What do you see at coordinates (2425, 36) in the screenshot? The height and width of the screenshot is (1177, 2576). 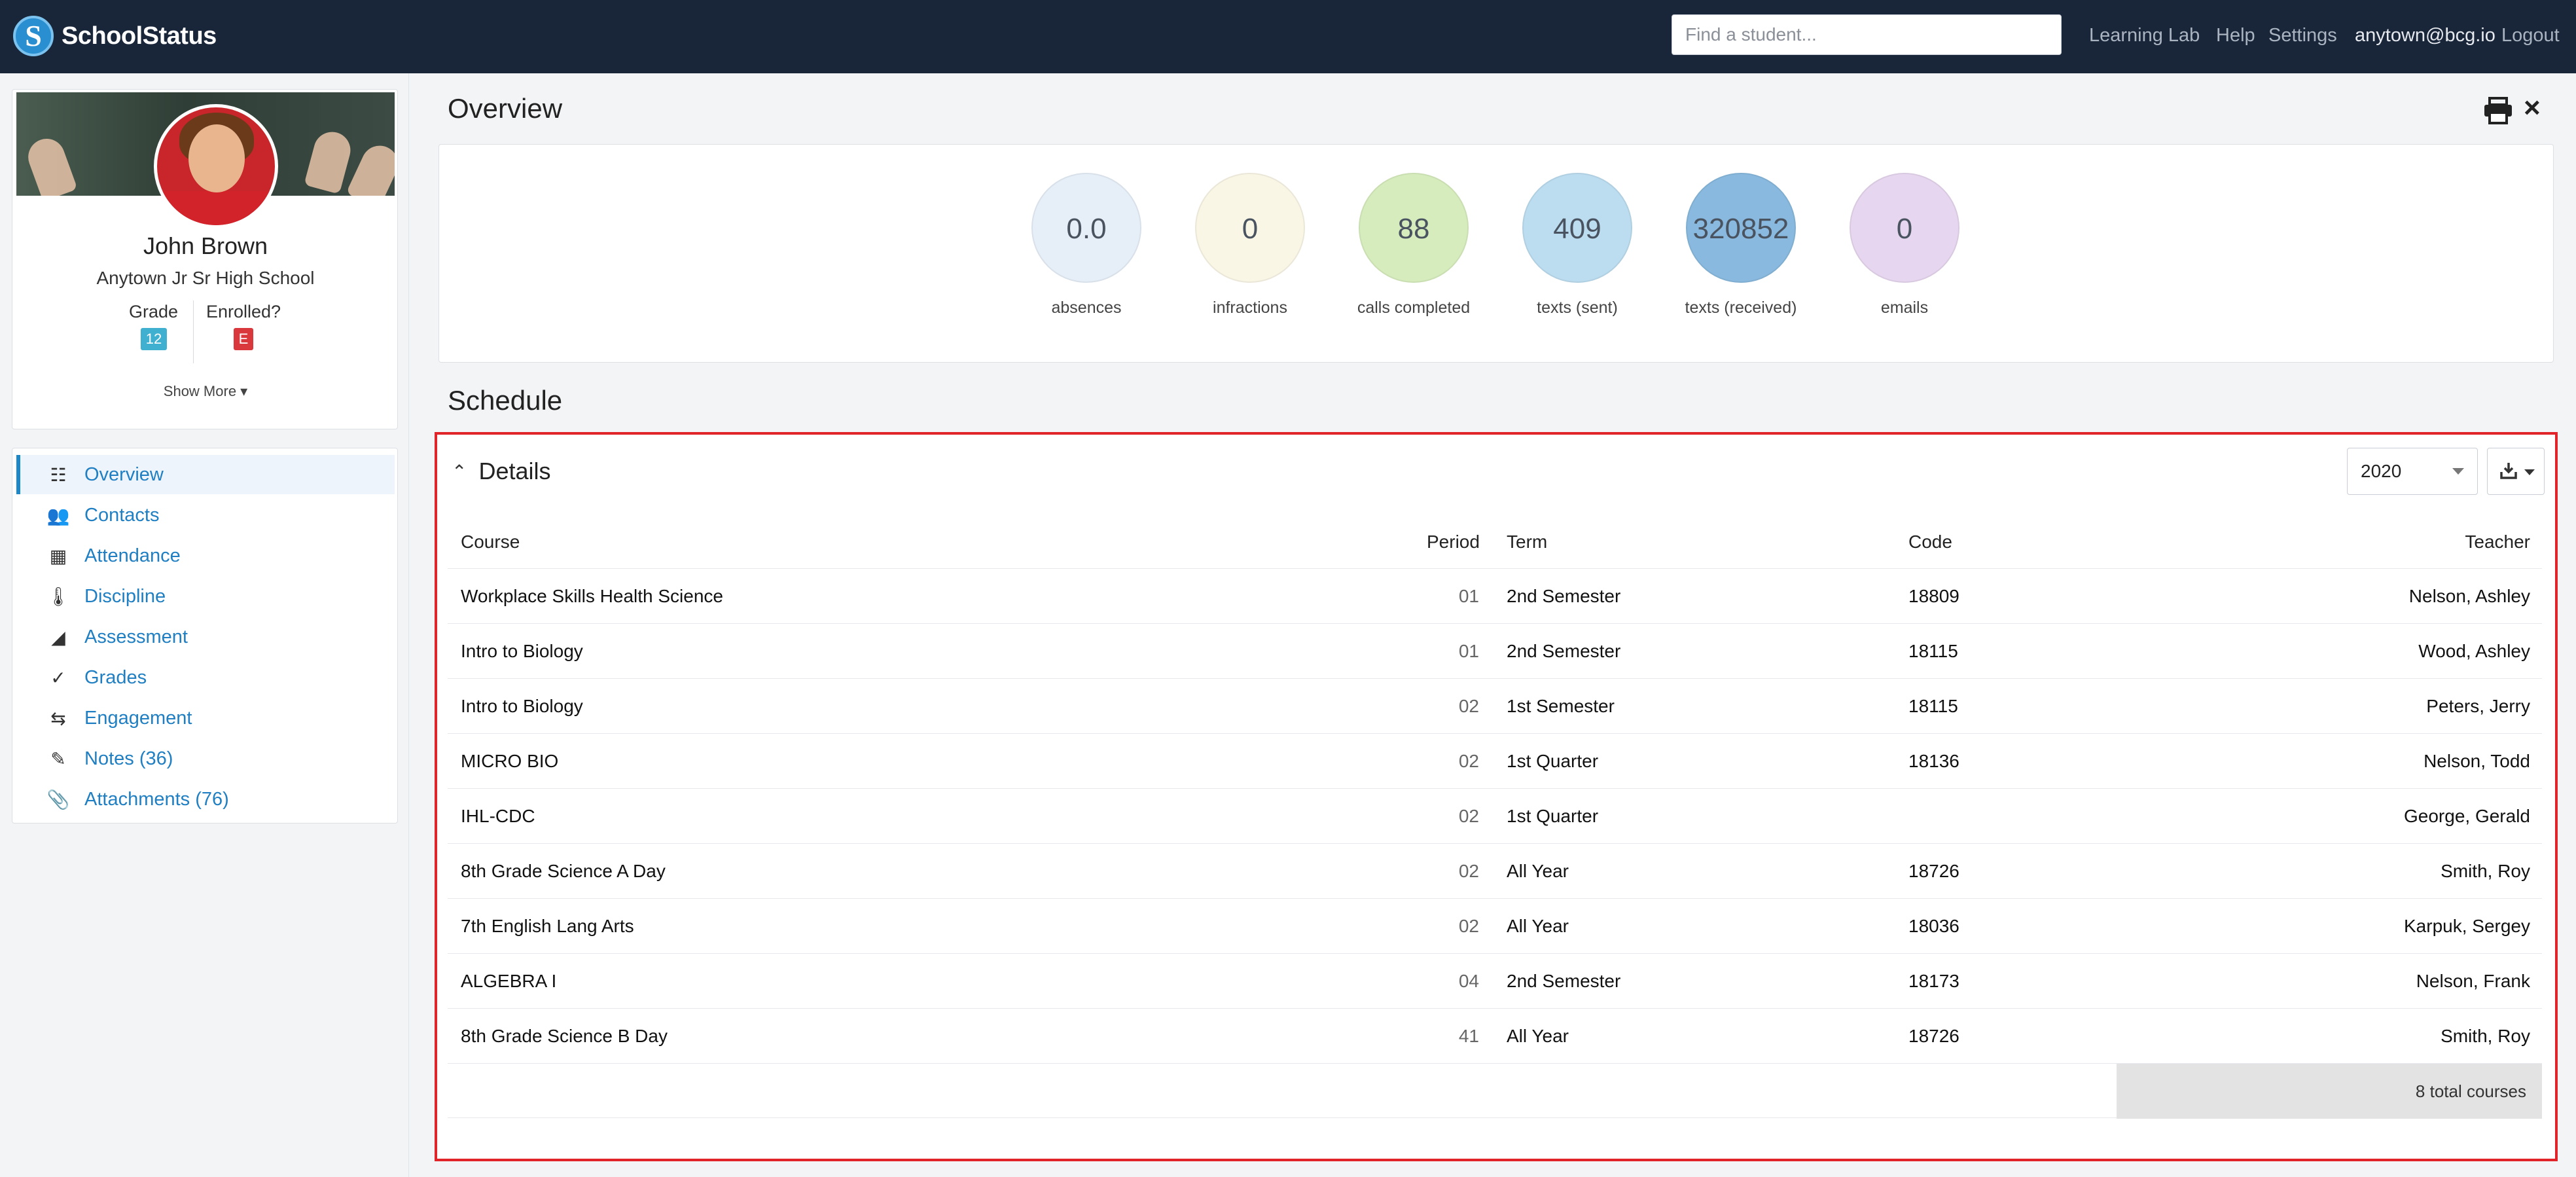 I see `nav-user-email: anytown@bcg.io` at bounding box center [2425, 36].